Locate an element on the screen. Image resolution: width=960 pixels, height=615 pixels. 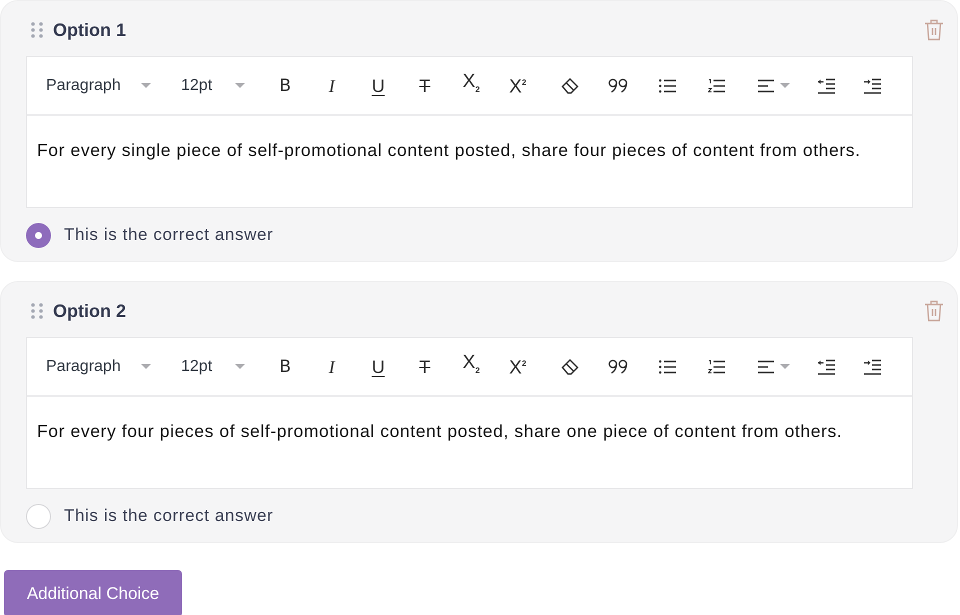
radio-button is located at coordinates (38, 235).